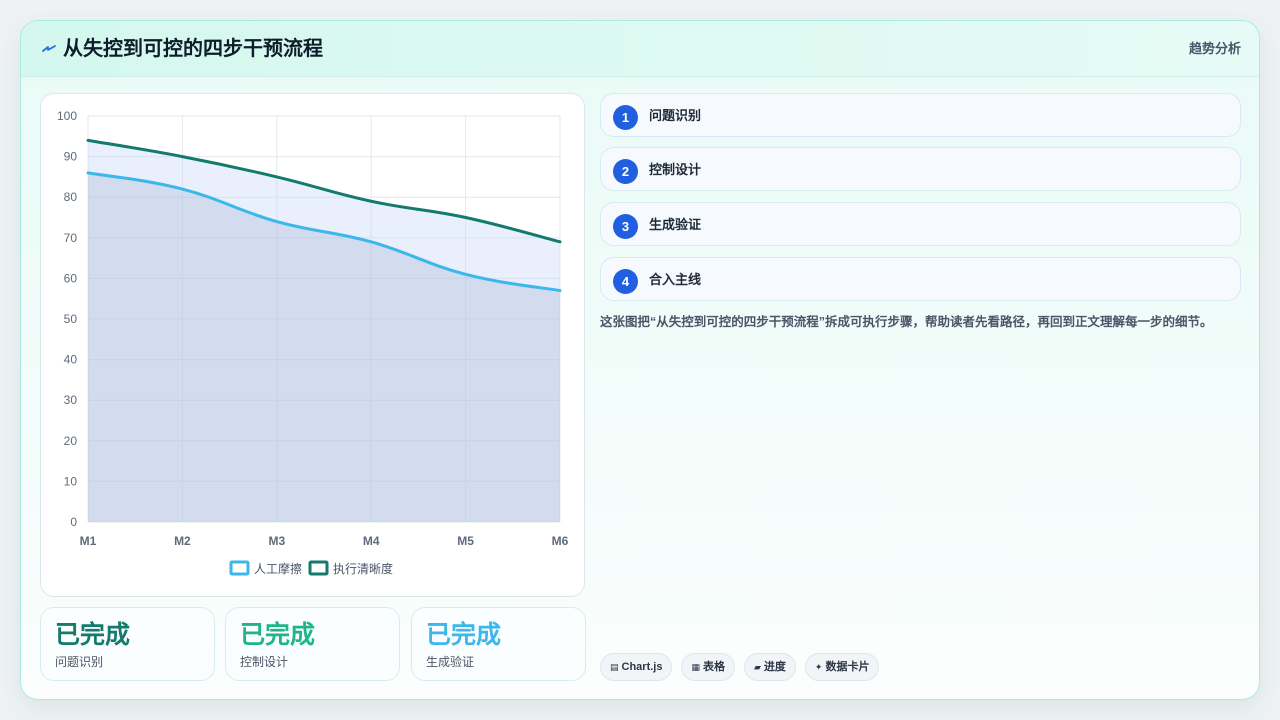  What do you see at coordinates (73, 522) in the screenshot?
I see `y-tick-label: 0` at bounding box center [73, 522].